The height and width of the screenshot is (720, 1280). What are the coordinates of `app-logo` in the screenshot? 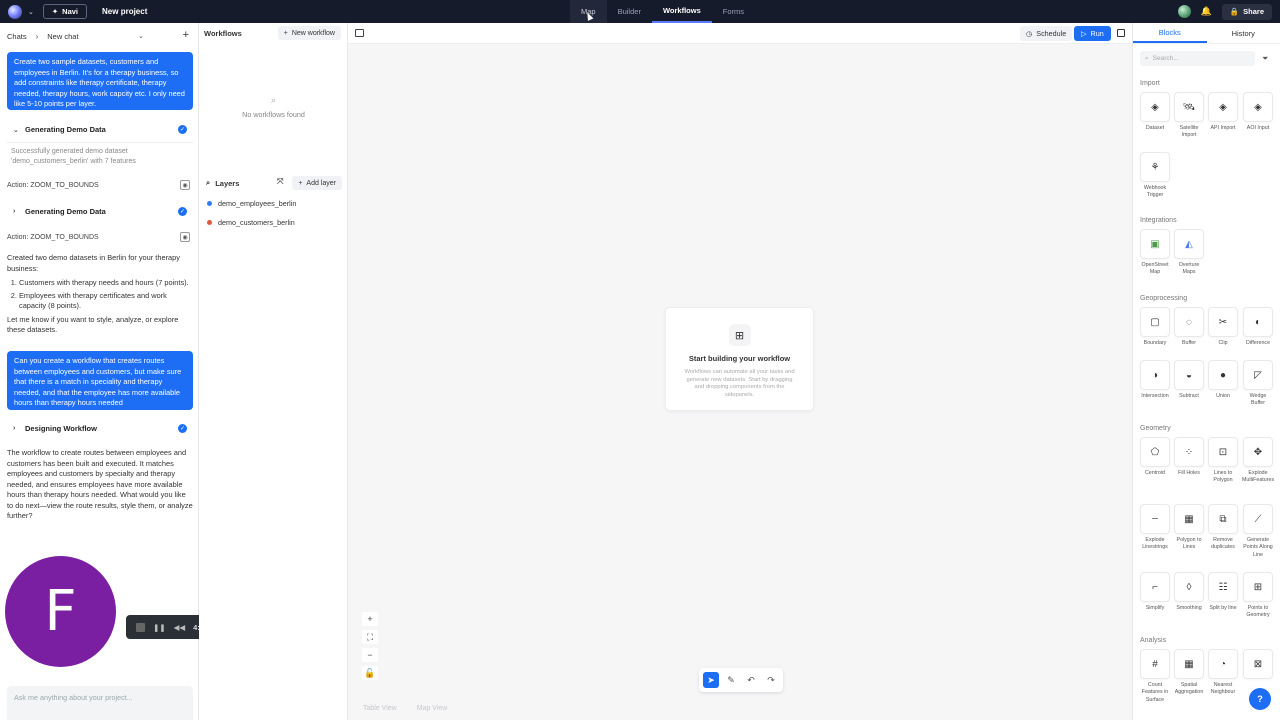 It's located at (15, 11).